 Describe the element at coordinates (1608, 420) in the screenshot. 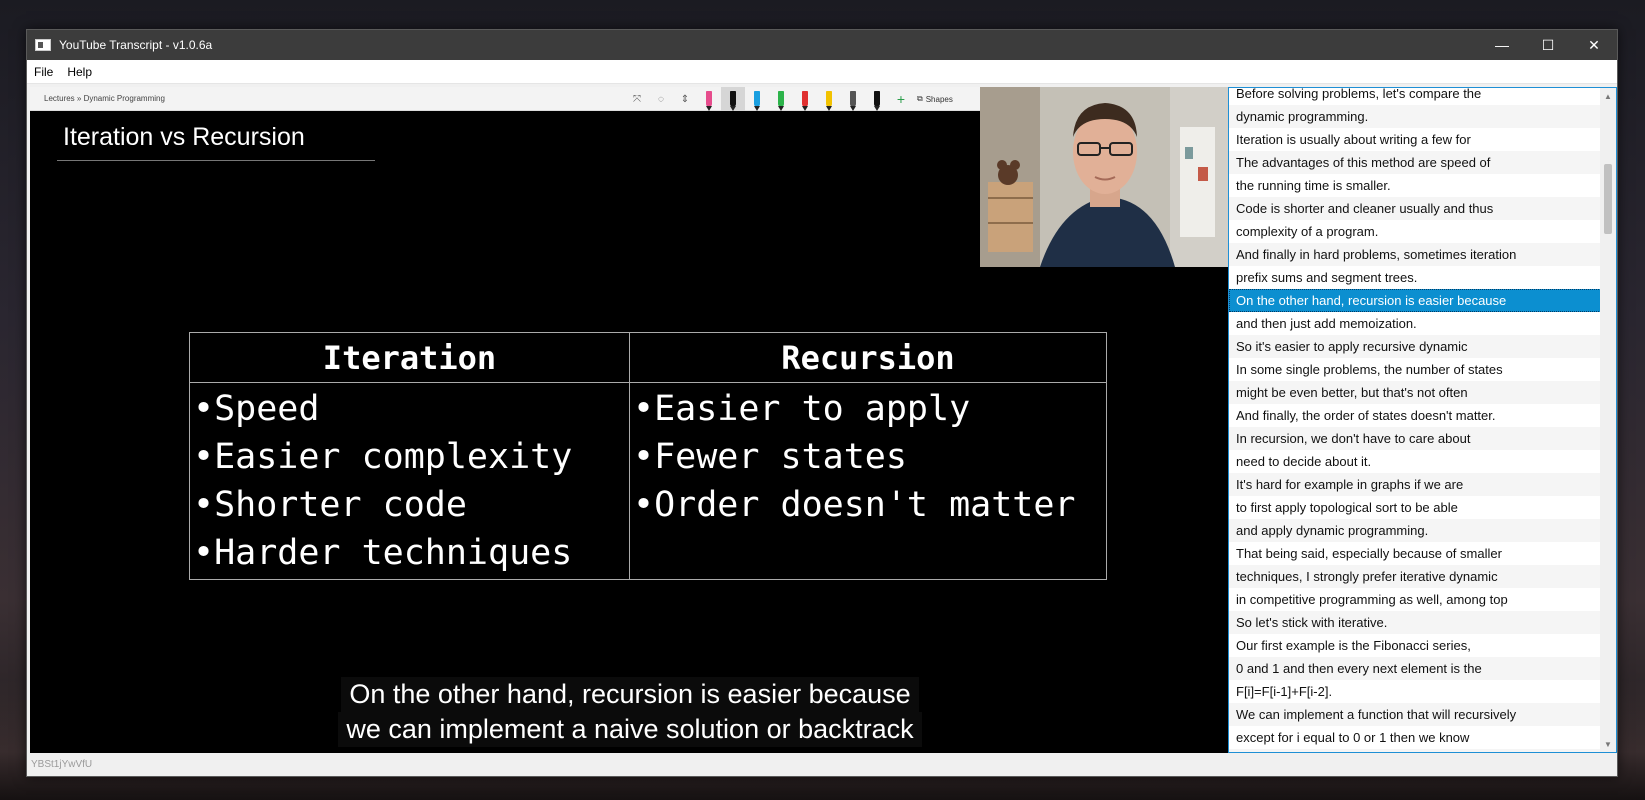

I see `transcript-scrollbar: ▲ ▼` at that location.